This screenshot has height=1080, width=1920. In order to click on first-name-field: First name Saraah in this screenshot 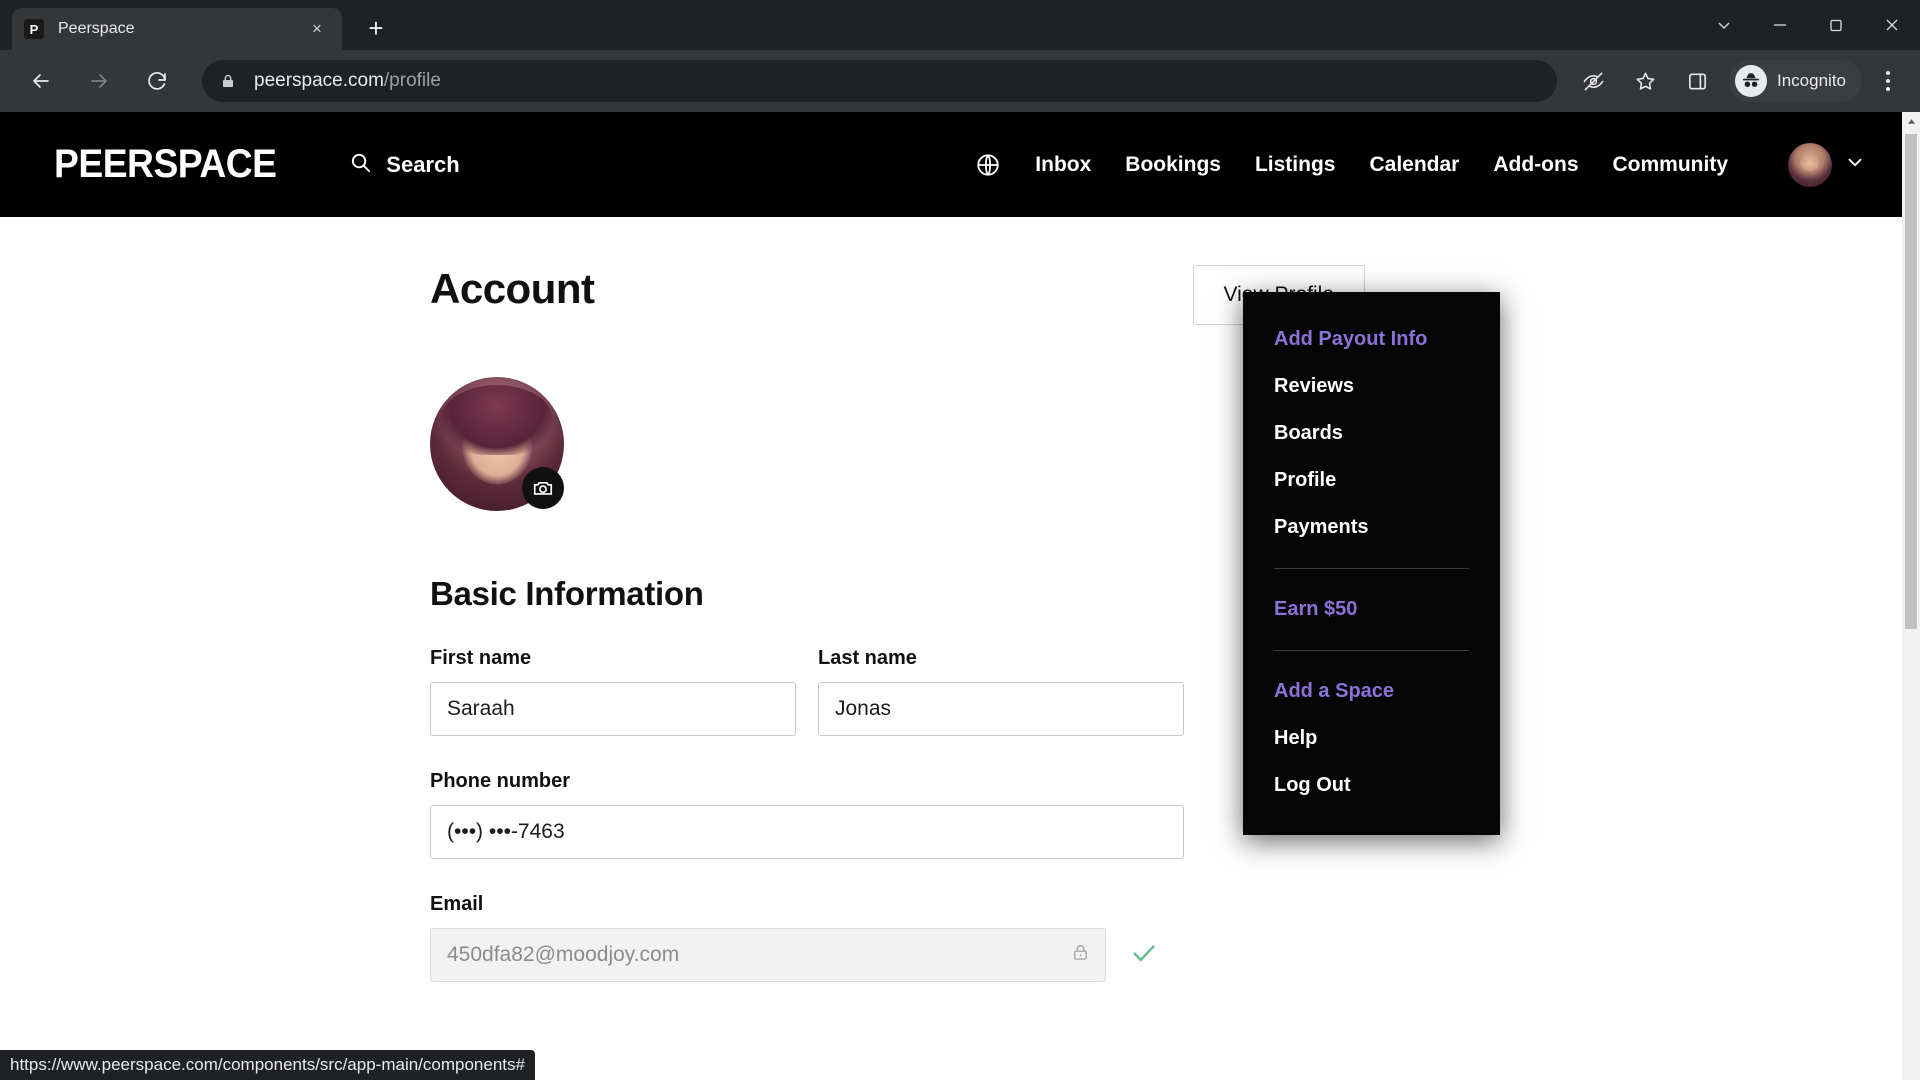, I will do `click(613, 691)`.